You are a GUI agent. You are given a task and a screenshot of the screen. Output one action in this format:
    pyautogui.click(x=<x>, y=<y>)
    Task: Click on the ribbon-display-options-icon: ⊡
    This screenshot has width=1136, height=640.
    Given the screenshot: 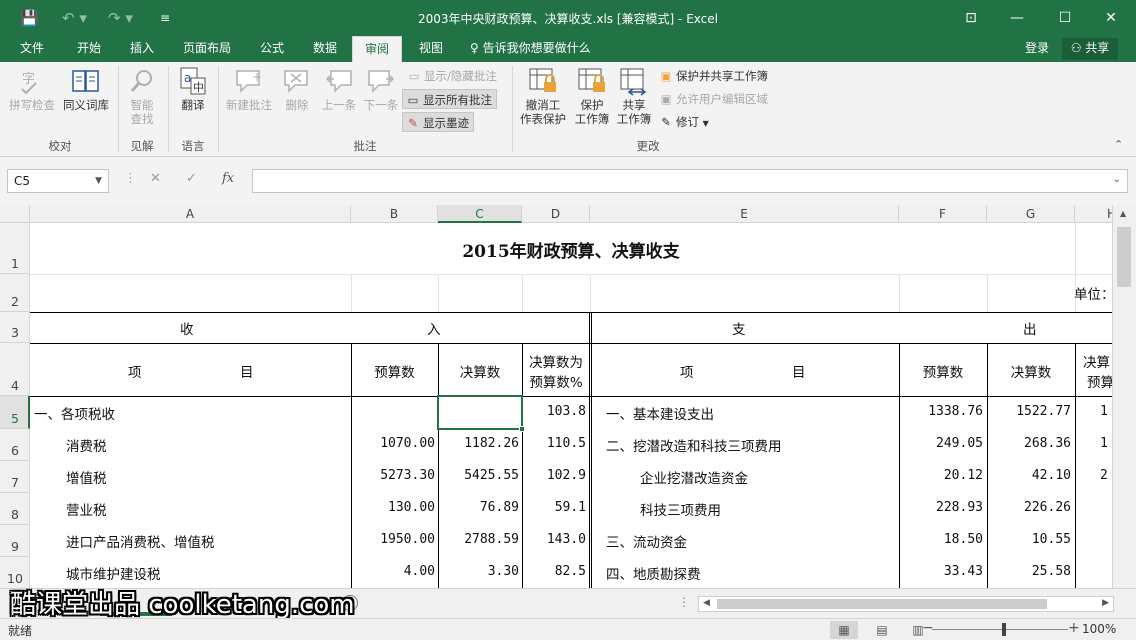 What is the action you would take?
    pyautogui.click(x=971, y=18)
    